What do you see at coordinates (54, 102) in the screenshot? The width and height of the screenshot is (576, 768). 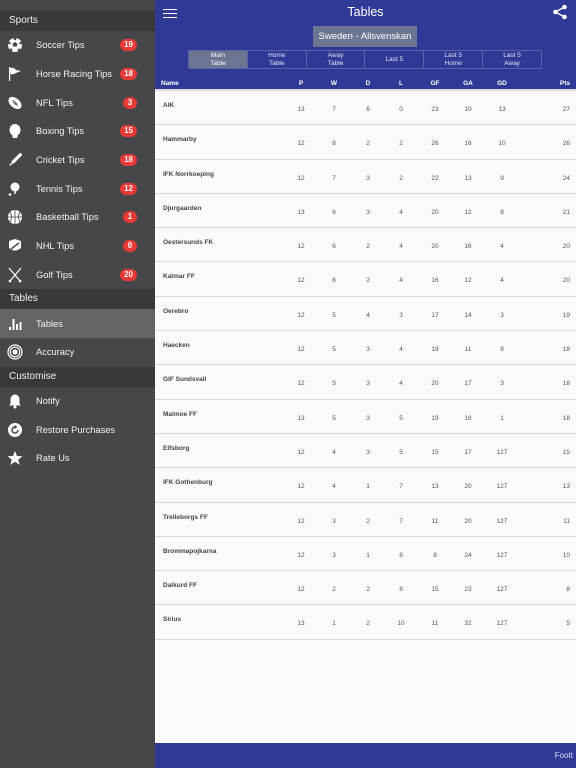 I see `sidebar-item-label: NFL Tips` at bounding box center [54, 102].